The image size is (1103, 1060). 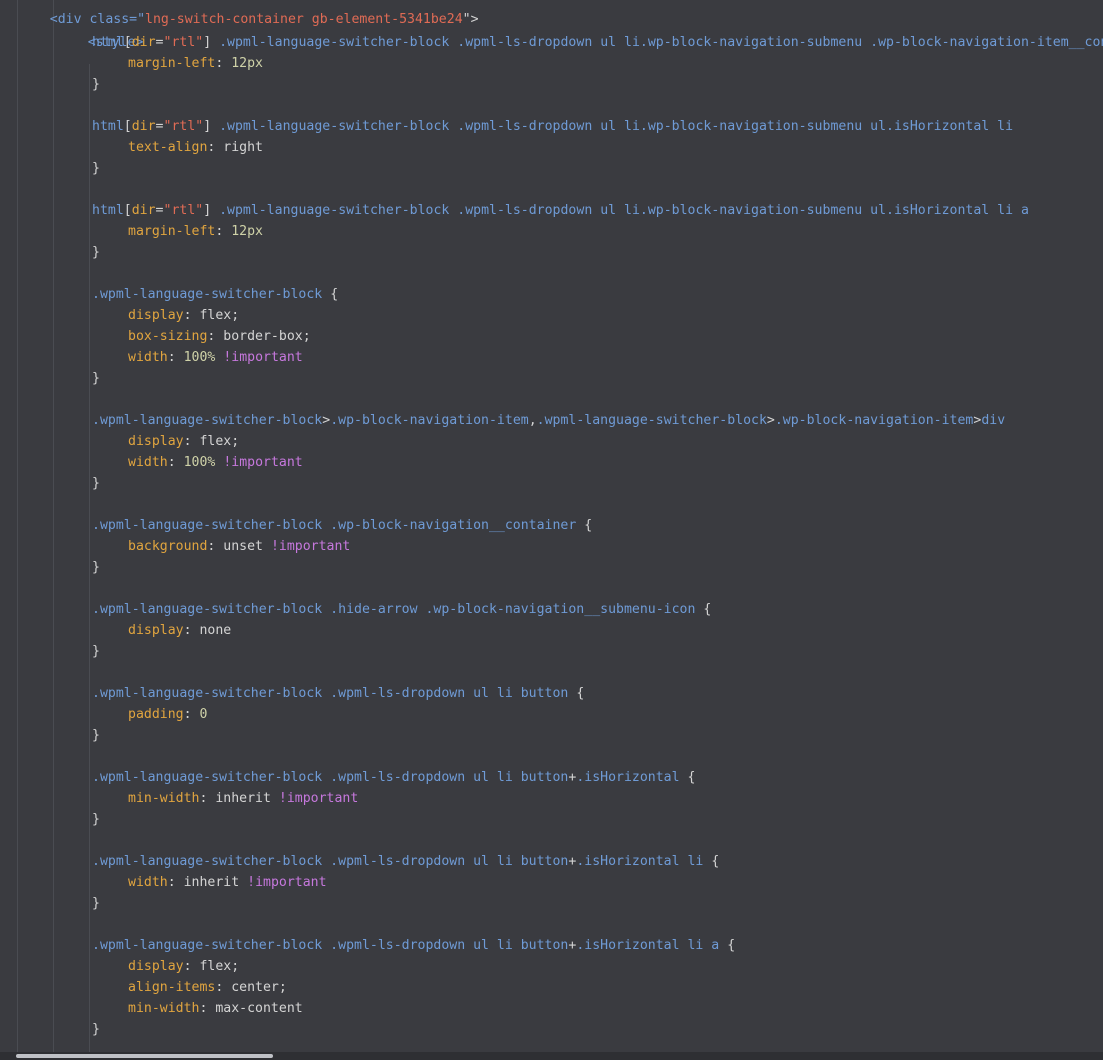 What do you see at coordinates (259, 1008) in the screenshot?
I see `code-token: max-content` at bounding box center [259, 1008].